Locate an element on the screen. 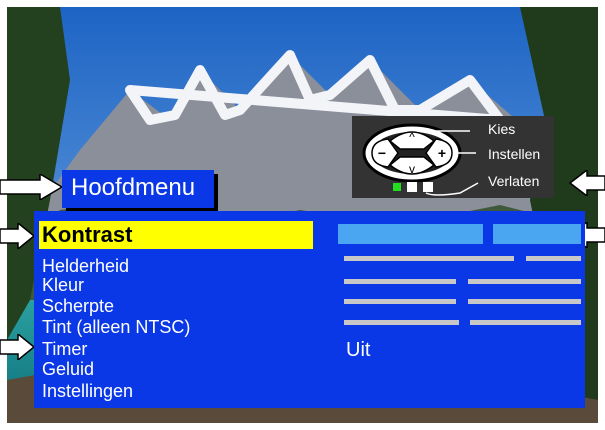 This screenshot has height=430, width=605. timer-value: Uit is located at coordinates (358, 350).